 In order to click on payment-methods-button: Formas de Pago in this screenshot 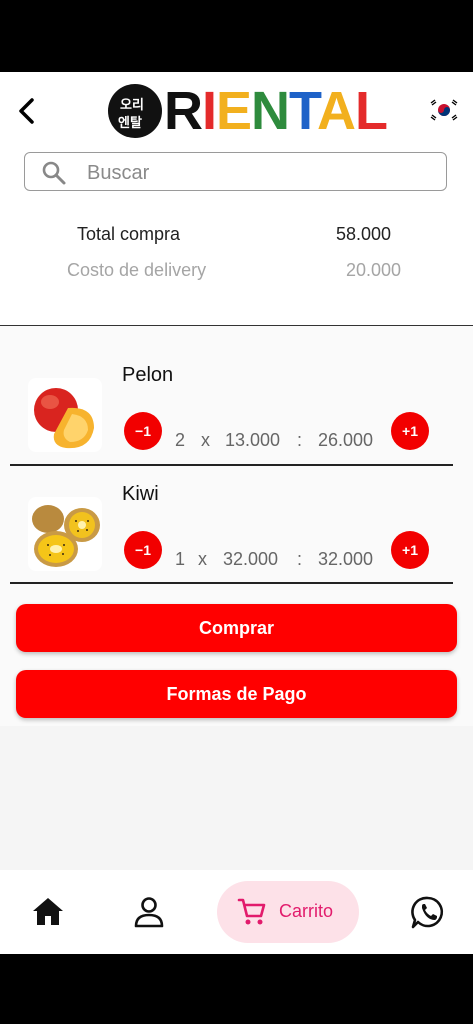, I will do `click(236, 694)`.